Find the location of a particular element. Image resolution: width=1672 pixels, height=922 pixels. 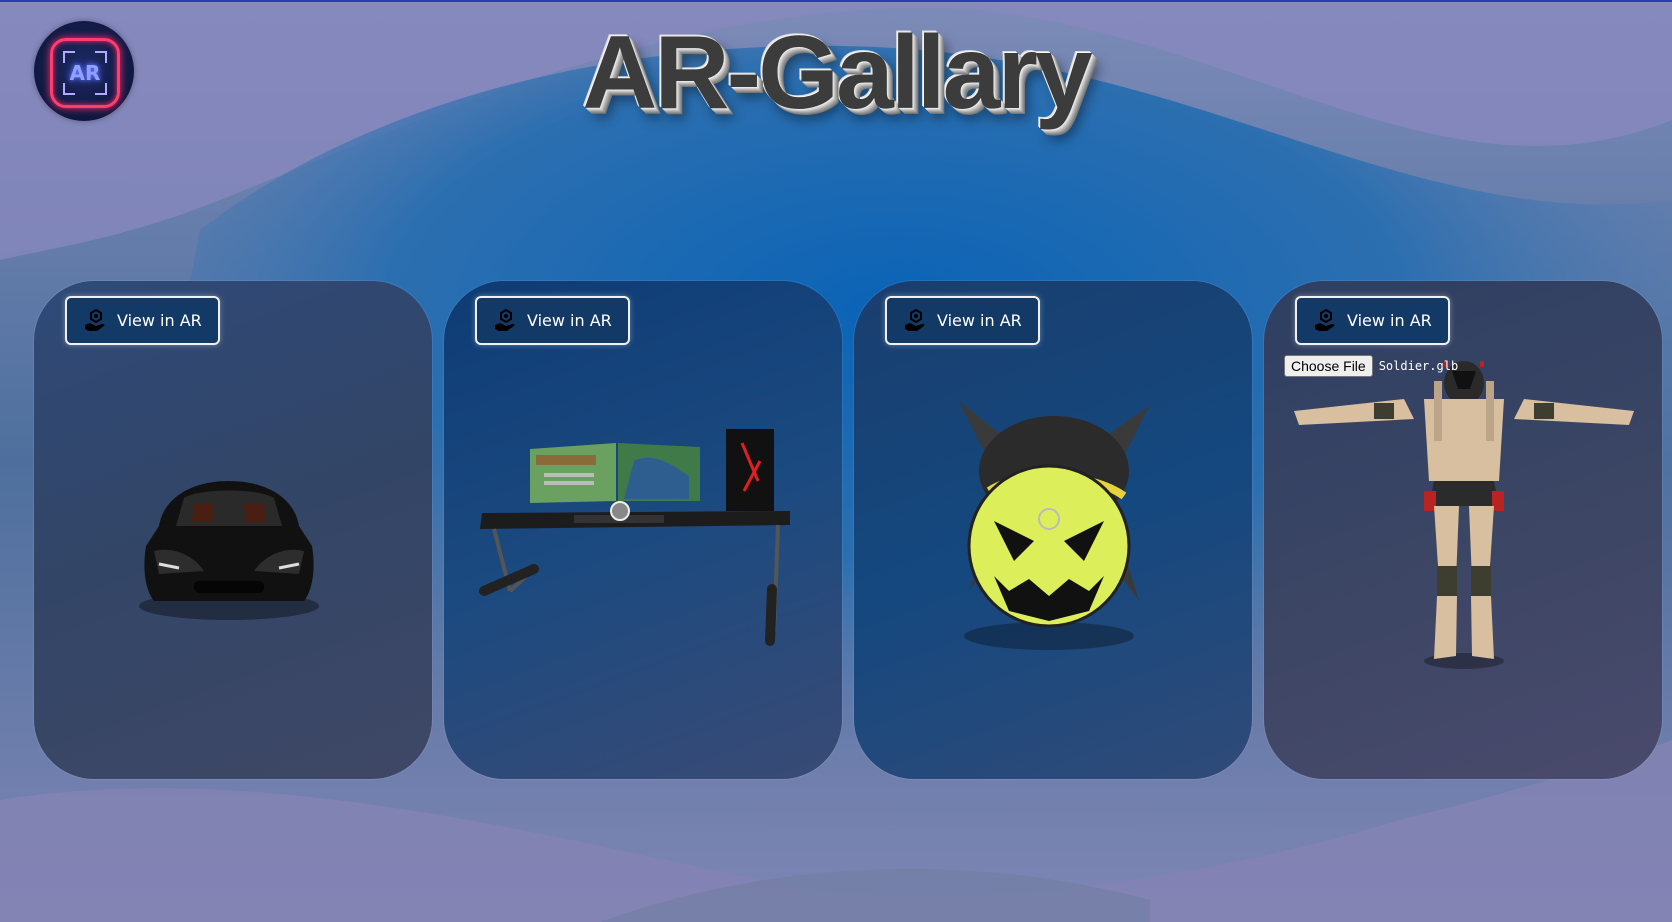

page-title: AR-Gallary is located at coordinates (837, 73).